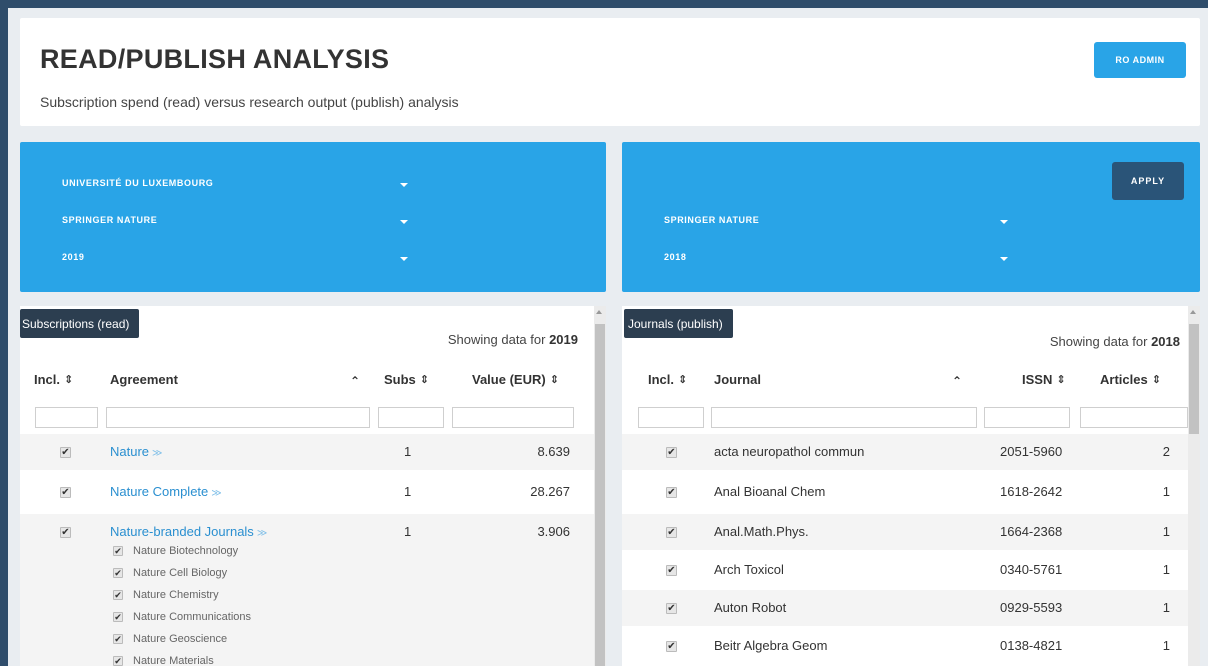 The image size is (1208, 666). Describe the element at coordinates (750, 607) in the screenshot. I see `journal-name: Auton Robot` at that location.